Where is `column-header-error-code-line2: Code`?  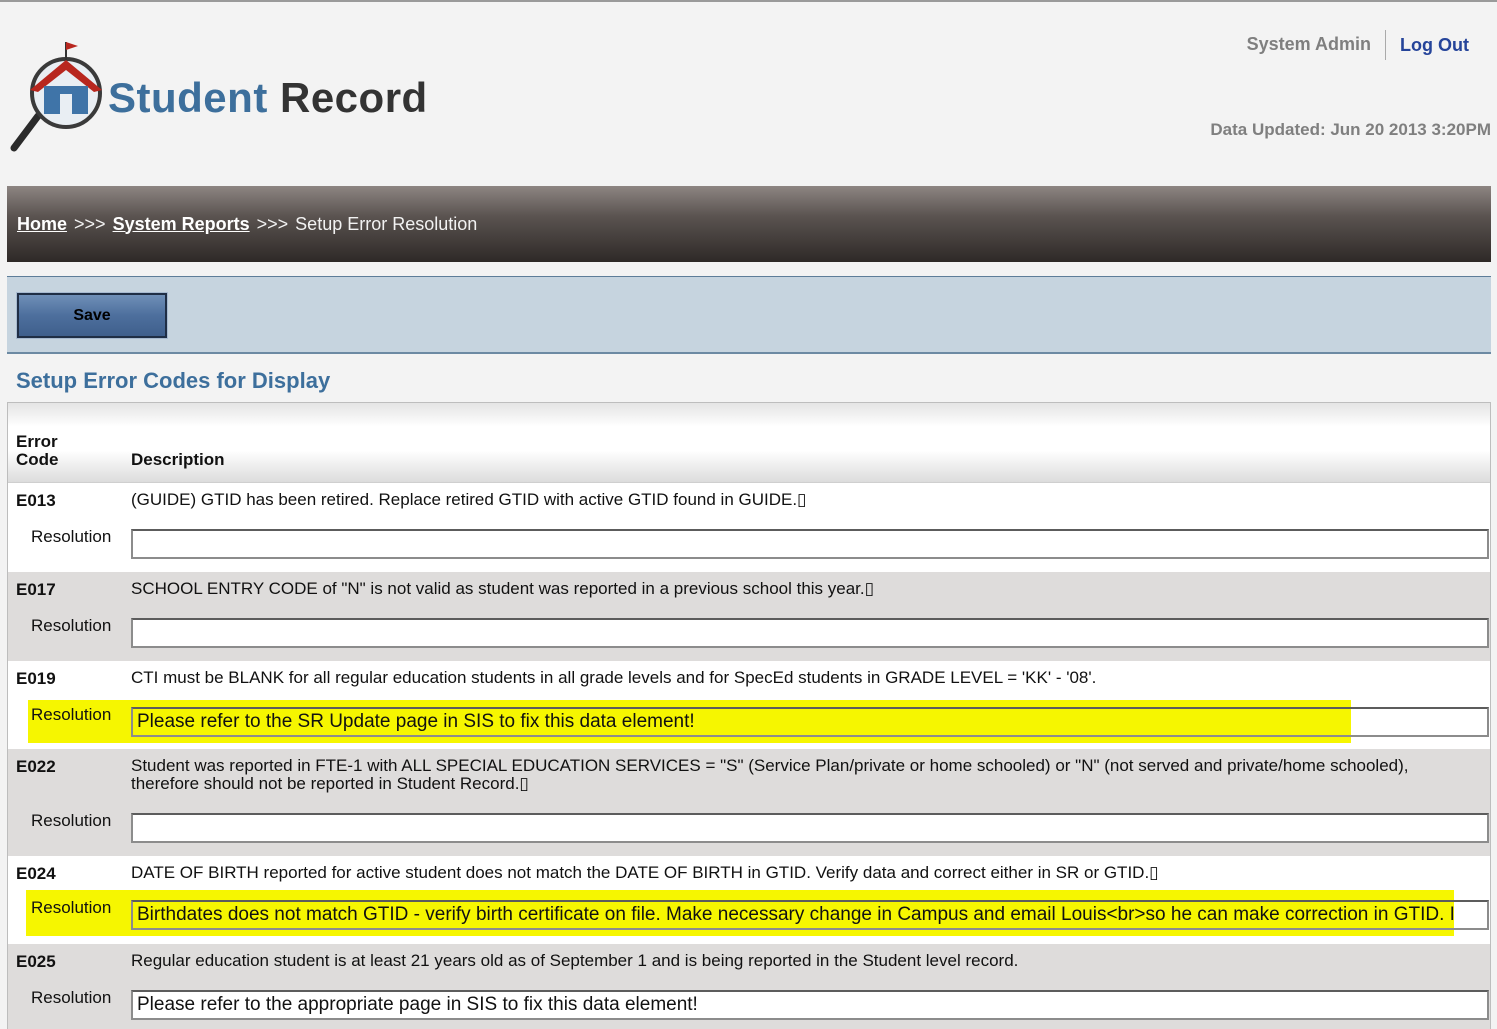
column-header-error-code-line2: Code is located at coordinates (37, 459).